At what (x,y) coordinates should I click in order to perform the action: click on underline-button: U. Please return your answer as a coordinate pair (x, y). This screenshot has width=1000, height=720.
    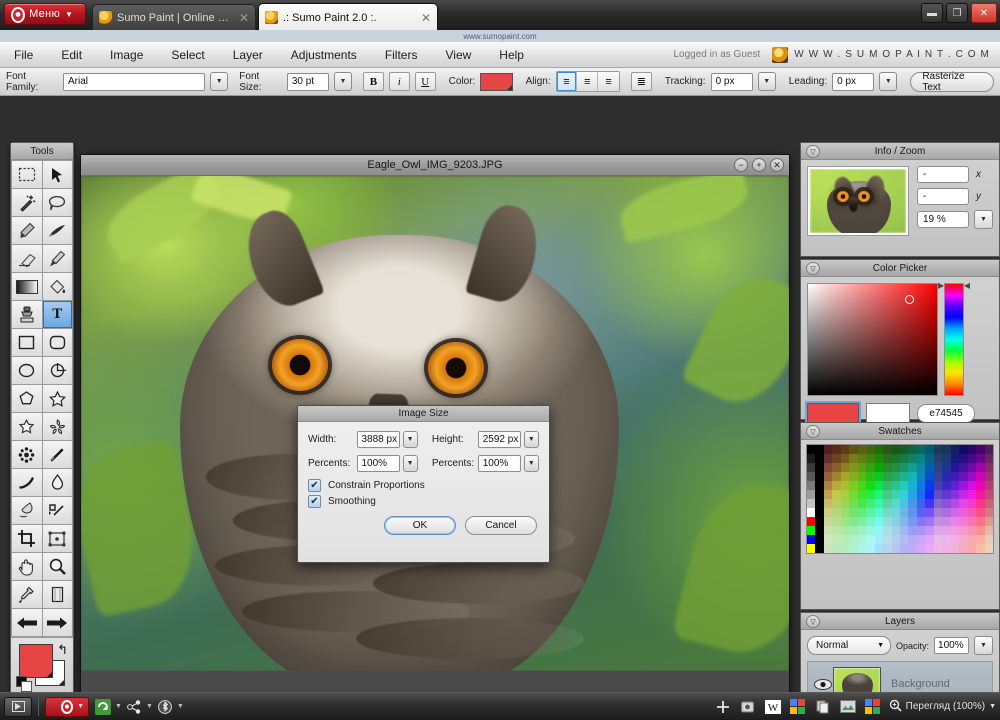
    Looking at the image, I should click on (425, 81).